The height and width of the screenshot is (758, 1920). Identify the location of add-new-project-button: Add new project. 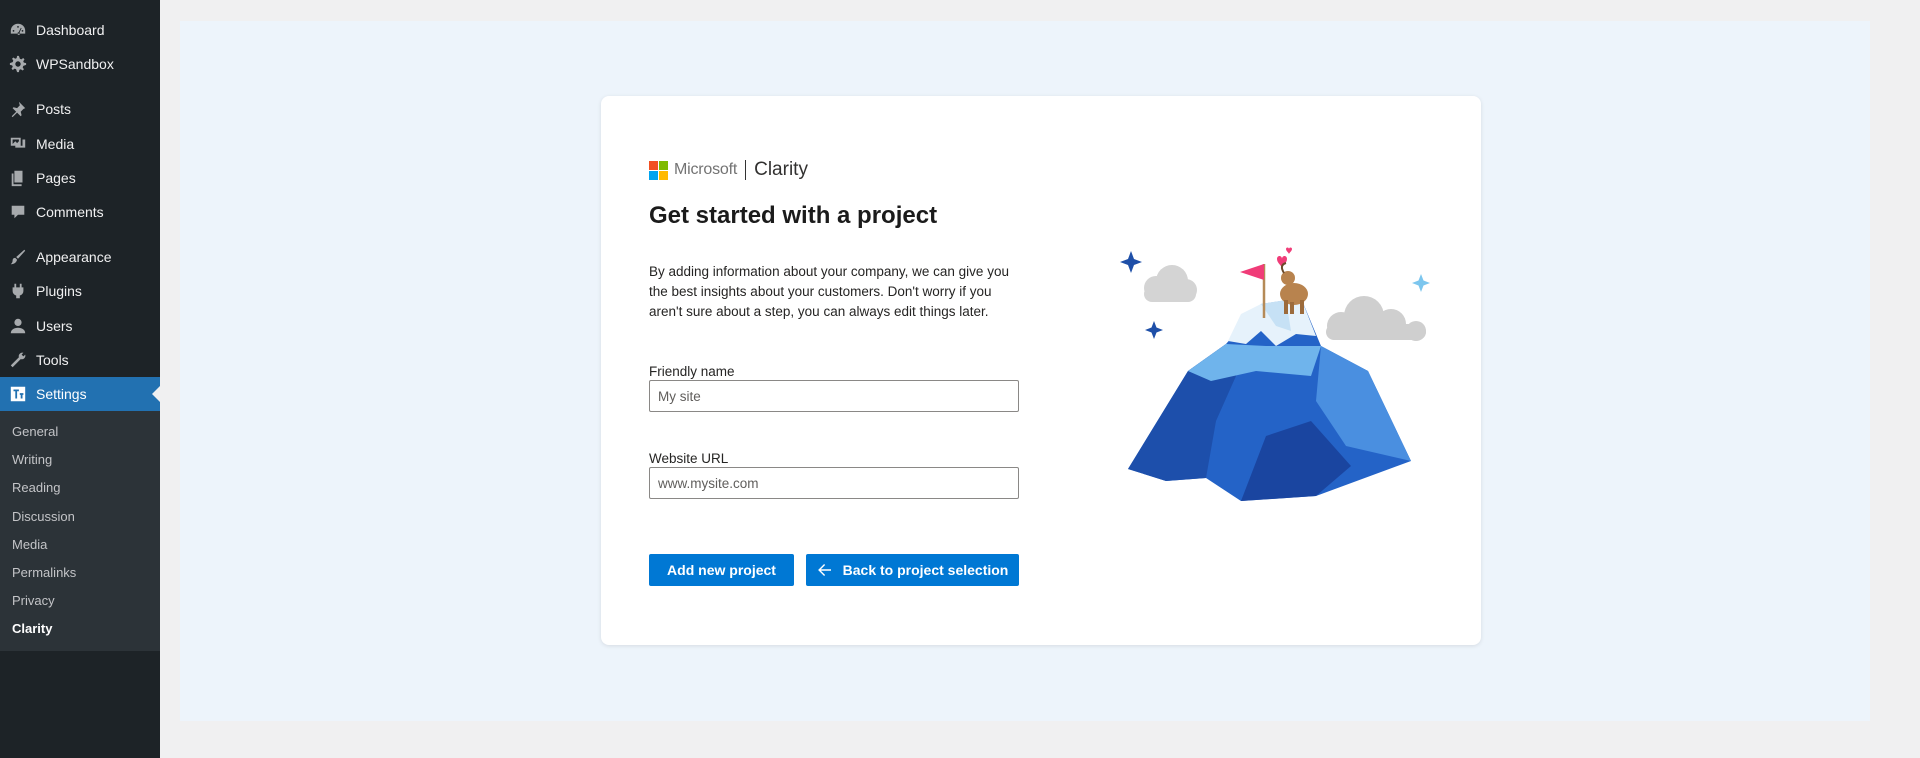
(721, 570).